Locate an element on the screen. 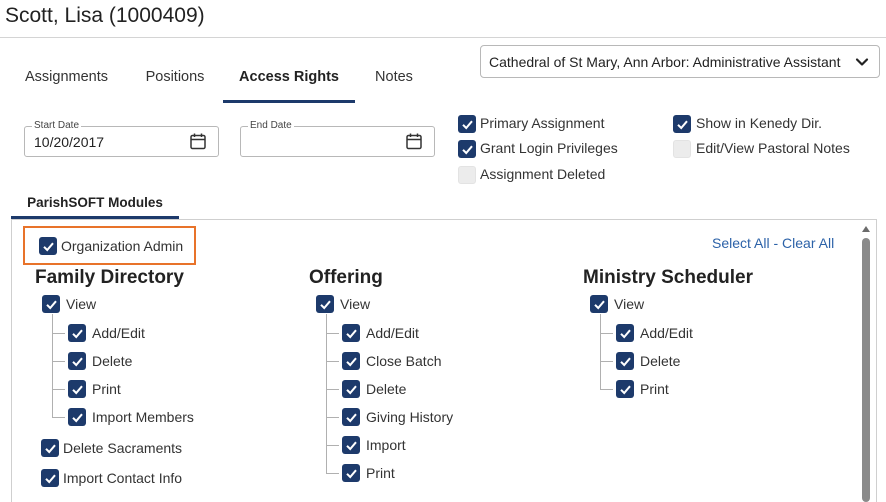 The width and height of the screenshot is (886, 502). edit-pastoral-notes-label: Edit/View Pastoral Notes is located at coordinates (773, 148).